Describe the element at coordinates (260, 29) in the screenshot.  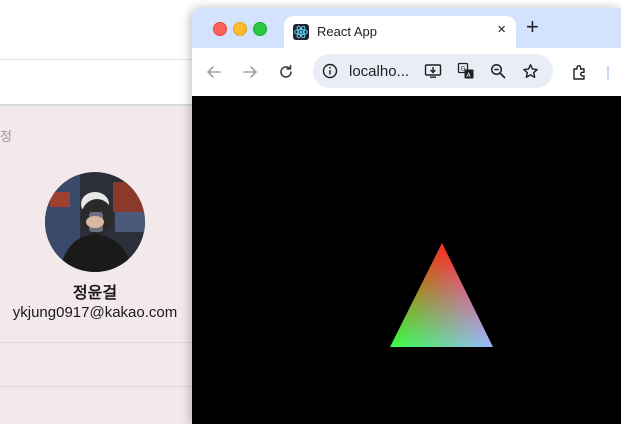
I see `window-maximize-button` at that location.